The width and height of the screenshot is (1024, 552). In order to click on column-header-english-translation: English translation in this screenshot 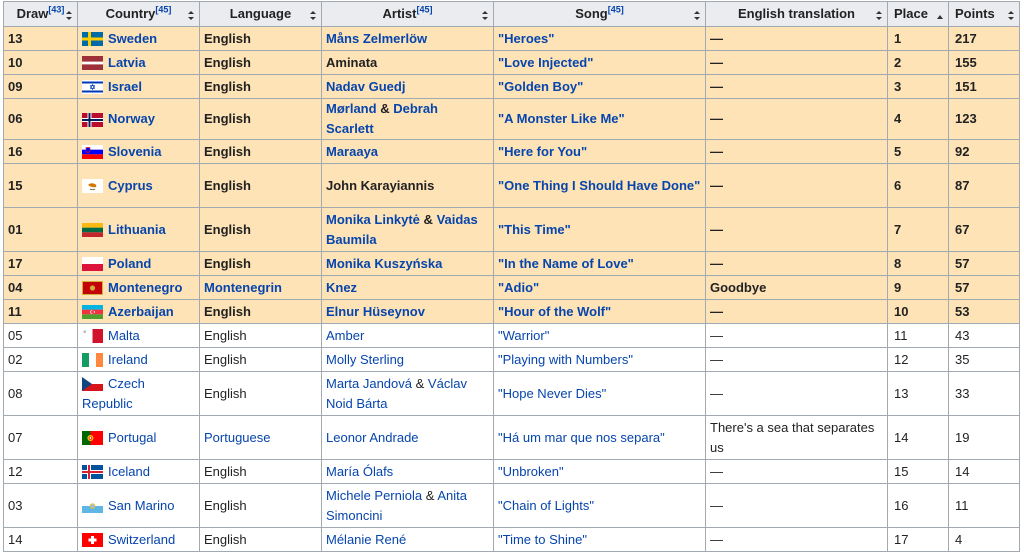, I will do `click(796, 14)`.